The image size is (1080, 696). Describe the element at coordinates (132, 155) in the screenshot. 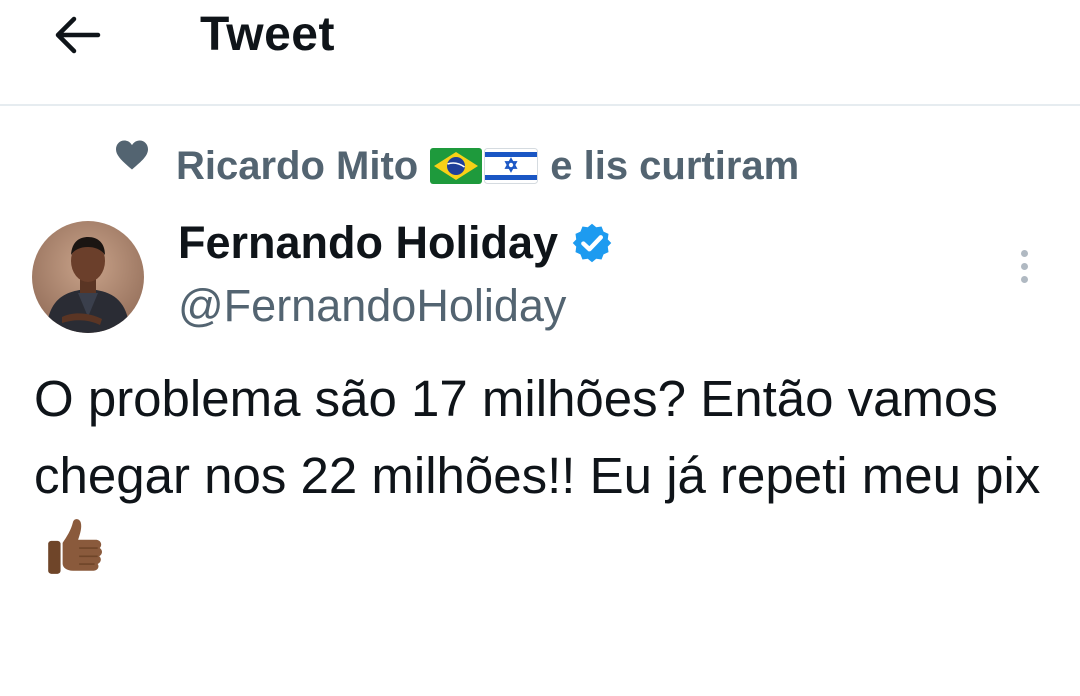

I see `heart-icon` at that location.